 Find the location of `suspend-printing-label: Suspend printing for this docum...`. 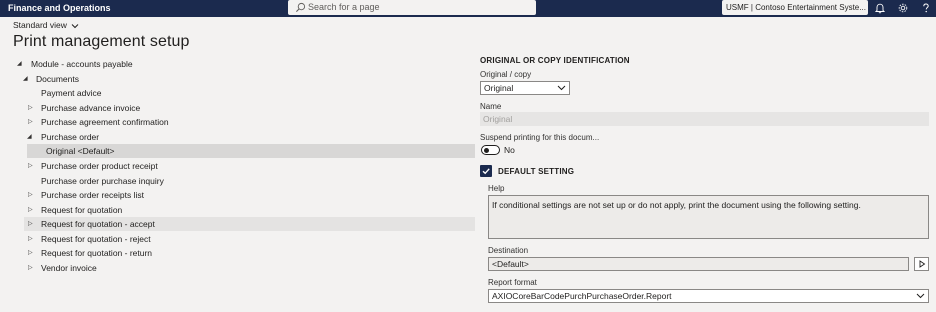

suspend-printing-label: Suspend printing for this docum... is located at coordinates (540, 137).